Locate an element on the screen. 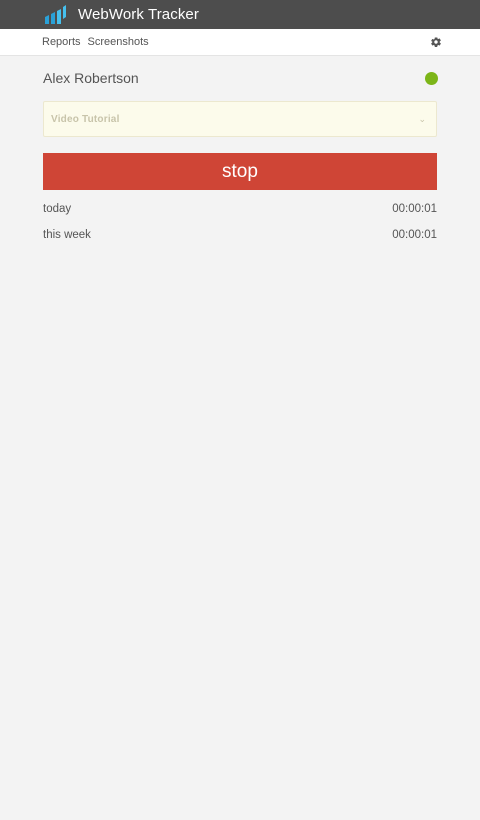 This screenshot has width=480, height=820. stat-row-this-week: this week 00:00:01 is located at coordinates (240, 235).